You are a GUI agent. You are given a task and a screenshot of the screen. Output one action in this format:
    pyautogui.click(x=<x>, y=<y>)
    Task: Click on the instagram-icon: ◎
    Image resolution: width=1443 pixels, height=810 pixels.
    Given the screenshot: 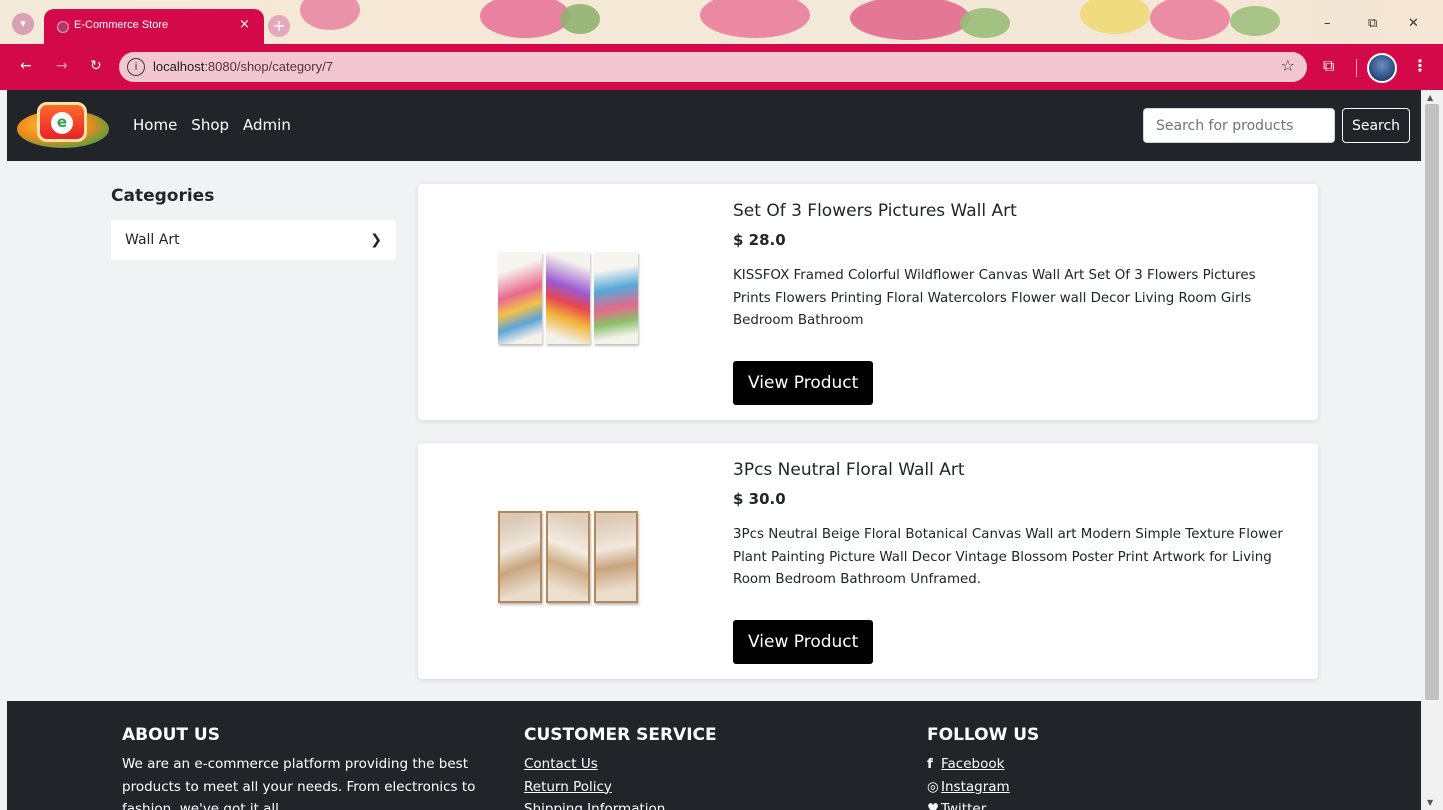 What is the action you would take?
    pyautogui.click(x=933, y=786)
    